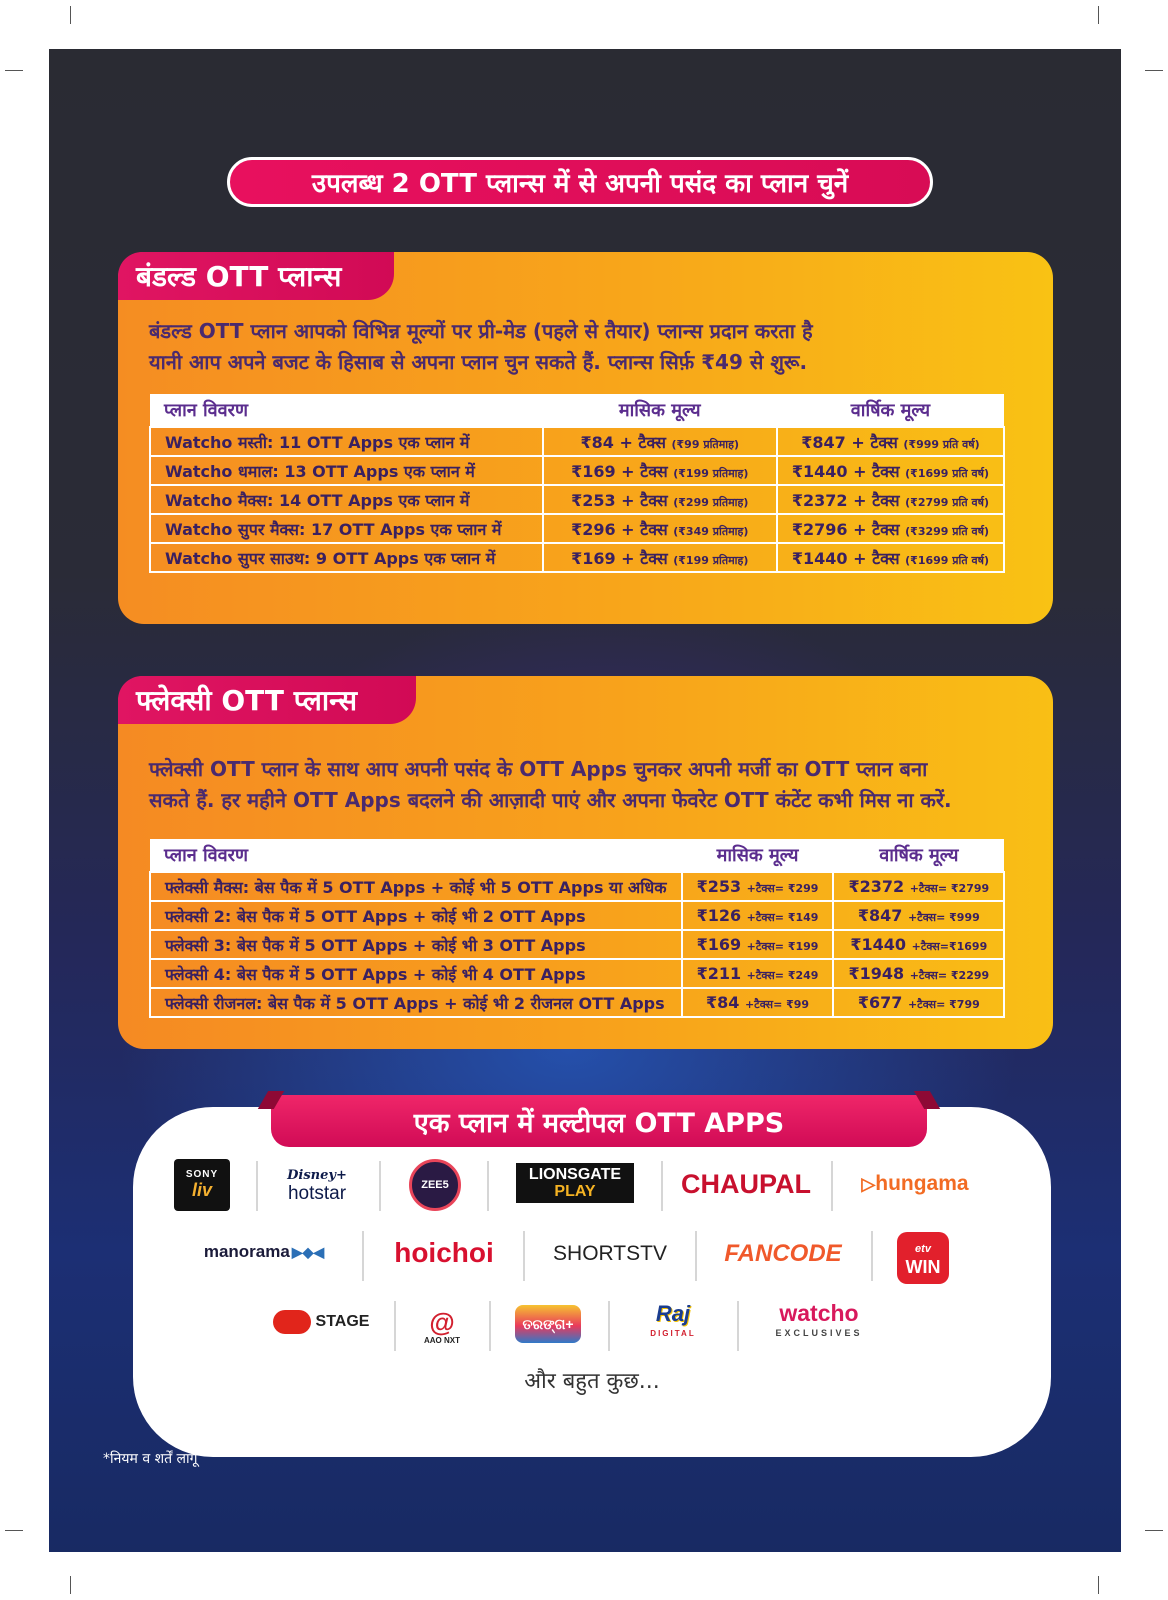  I want to click on yearly-price-cell: ₹847 + टैक्स (₹999 प्रति वर्ष), so click(890, 441).